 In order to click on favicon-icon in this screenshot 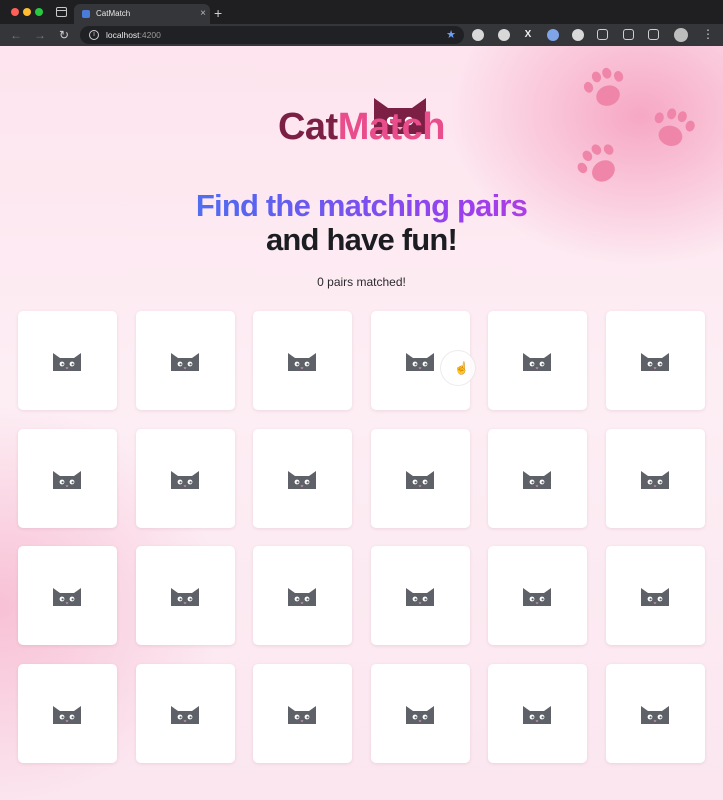, I will do `click(86, 14)`.